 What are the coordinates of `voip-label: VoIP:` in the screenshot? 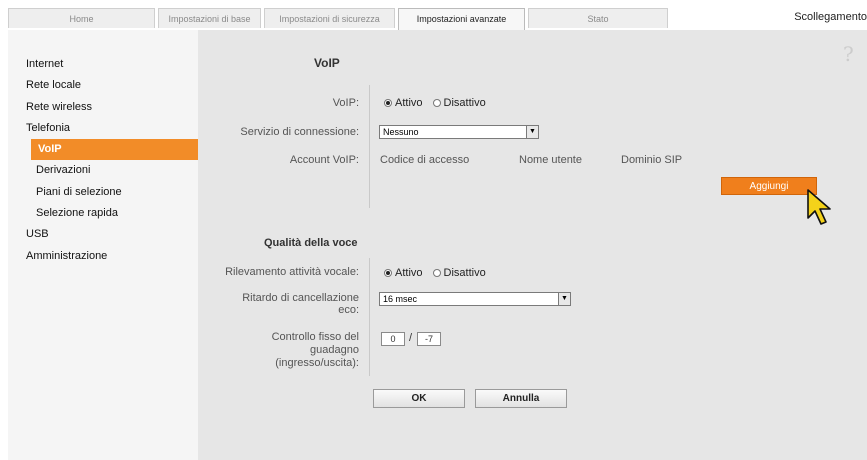 It's located at (345, 103).